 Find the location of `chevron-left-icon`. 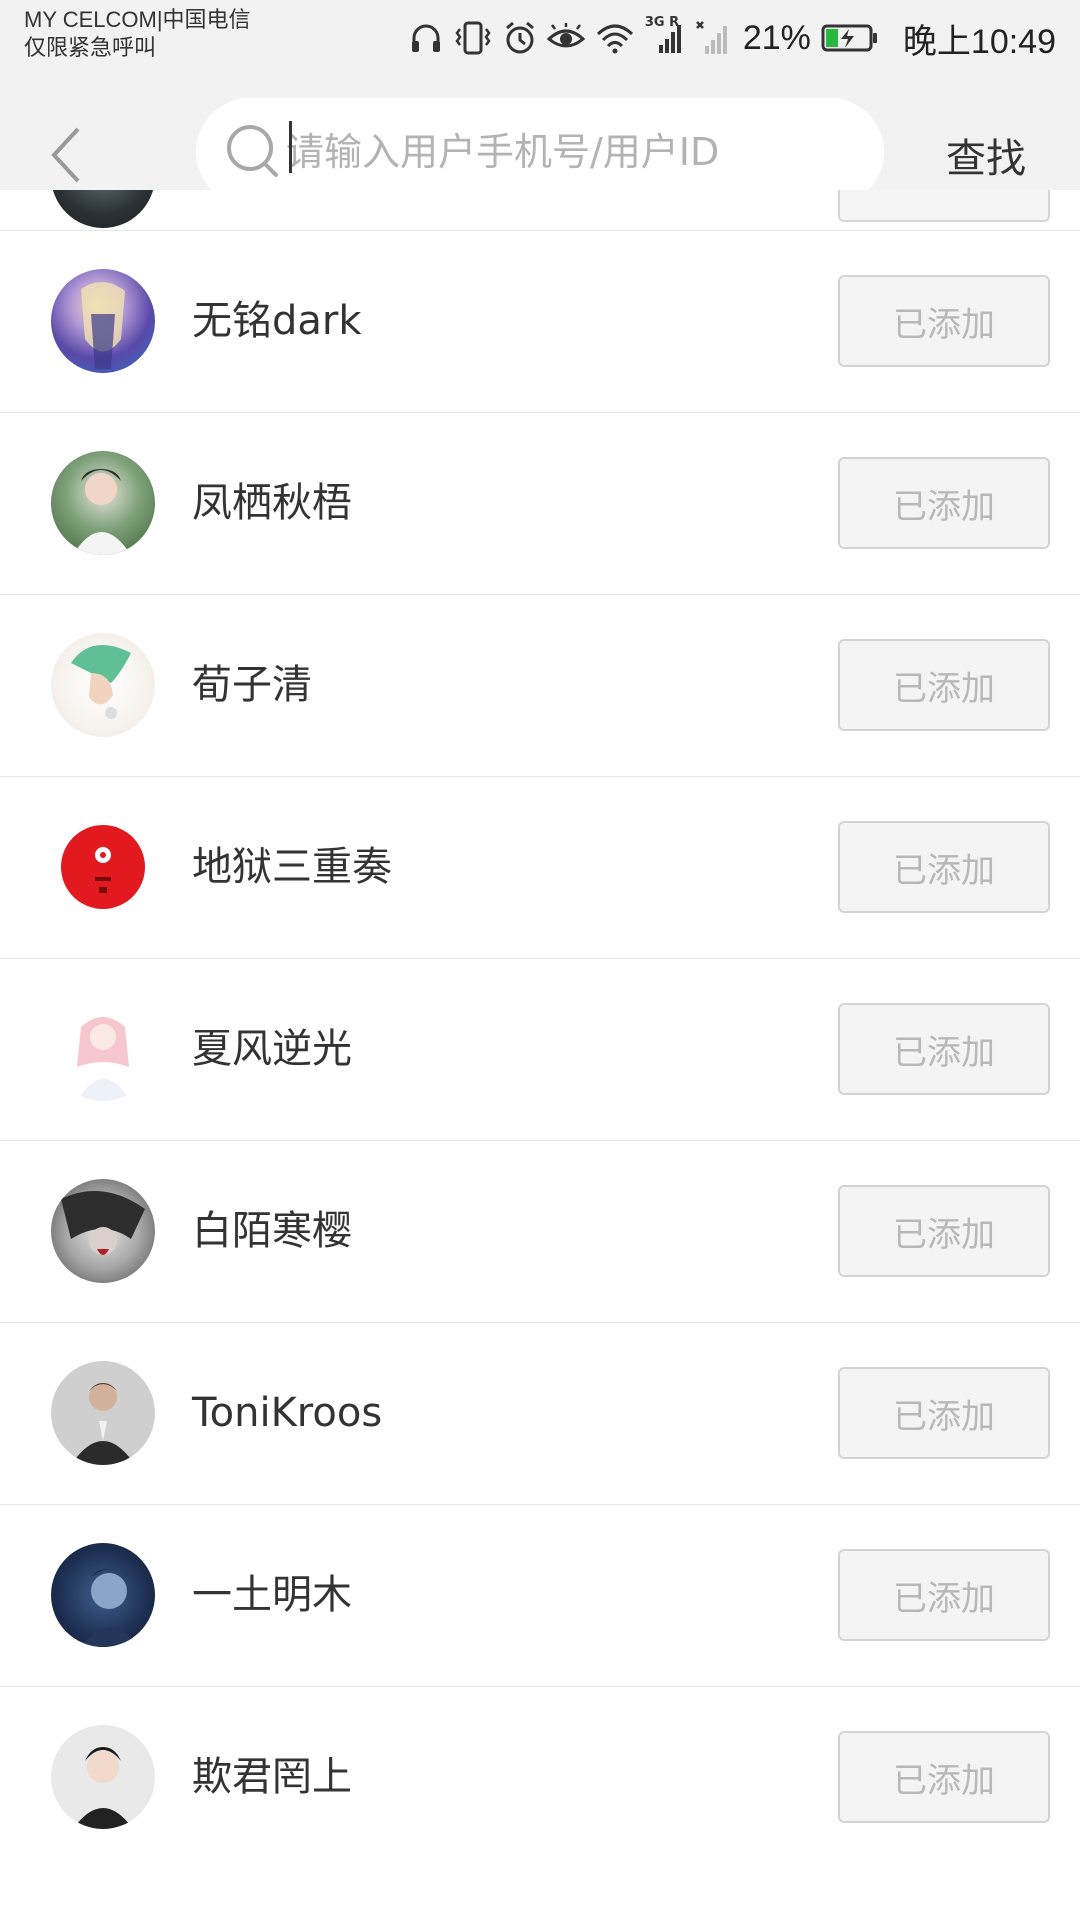

chevron-left-icon is located at coordinates (65, 155).